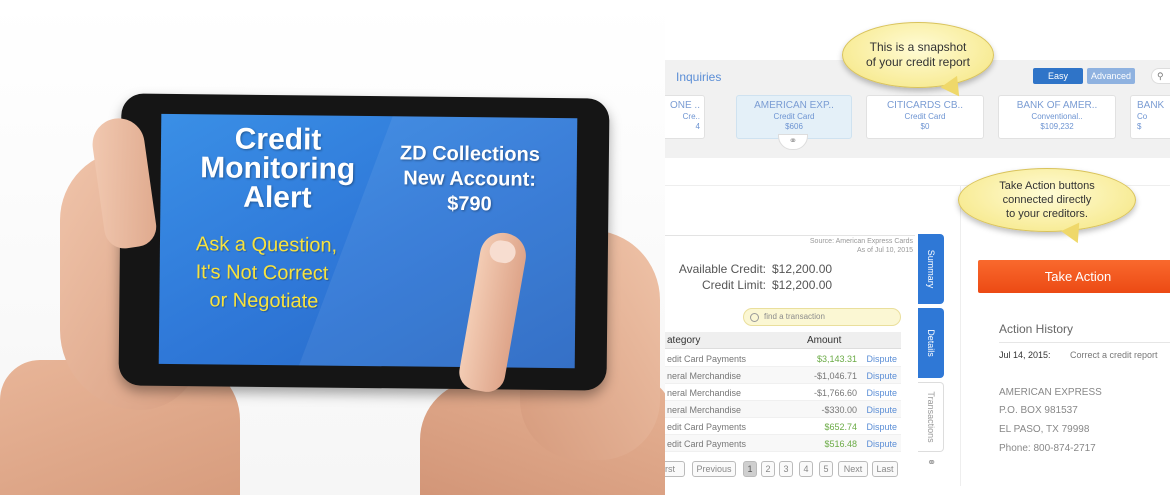 This screenshot has width=1170, height=495. What do you see at coordinates (1074, 276) in the screenshot?
I see `take-action-button: Take Action` at bounding box center [1074, 276].